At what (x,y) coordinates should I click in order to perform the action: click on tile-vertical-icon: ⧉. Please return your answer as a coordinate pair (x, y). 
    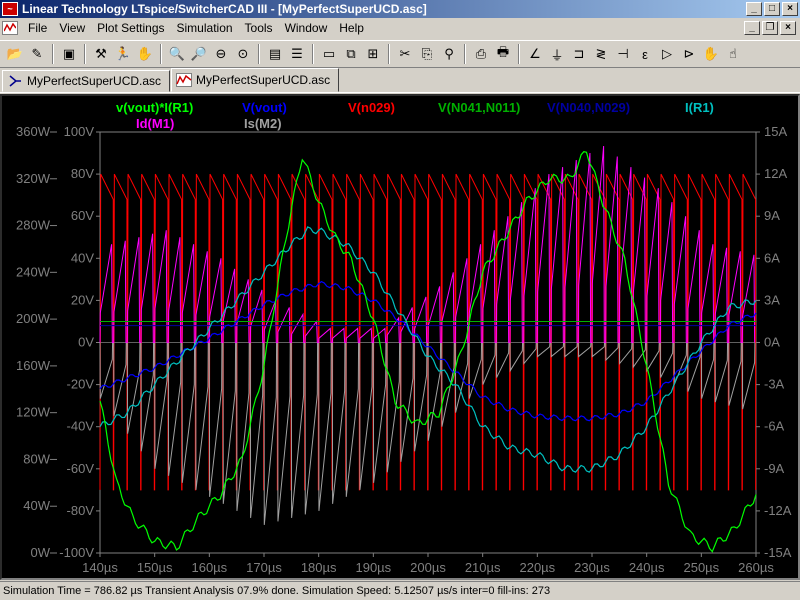
    Looking at the image, I should click on (351, 54).